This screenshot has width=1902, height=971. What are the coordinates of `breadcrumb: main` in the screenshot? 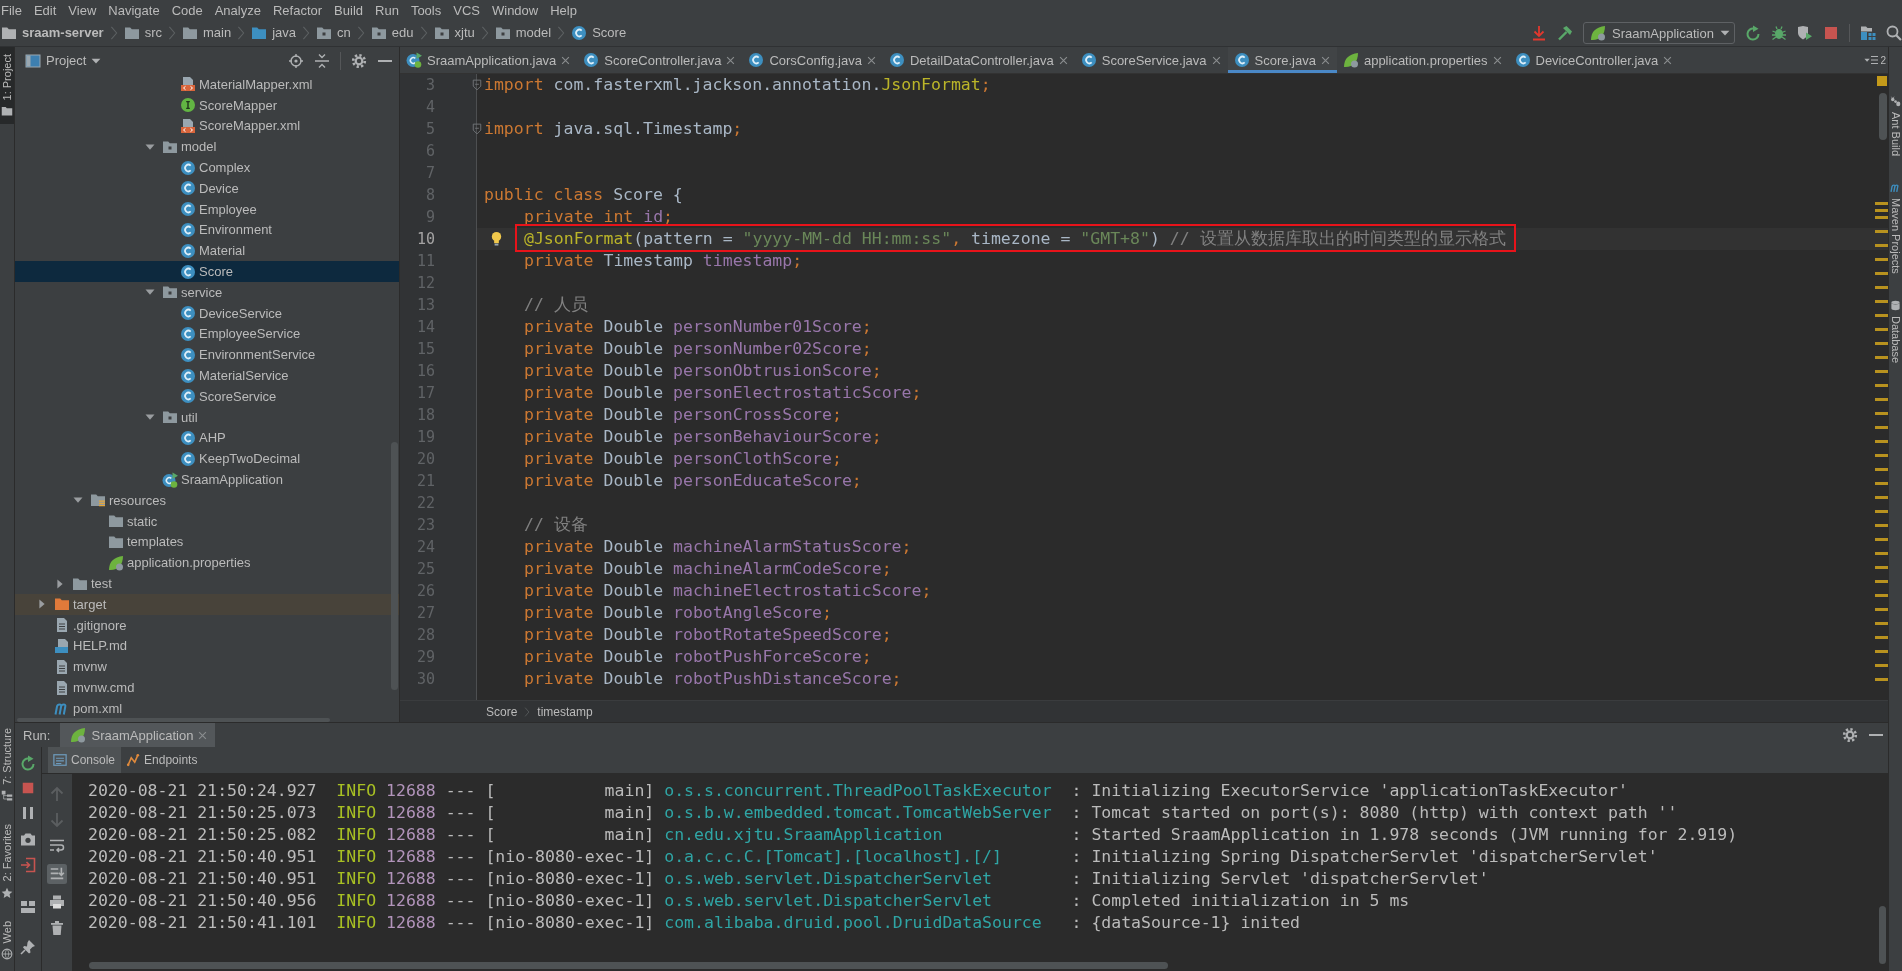 It's located at (207, 33).